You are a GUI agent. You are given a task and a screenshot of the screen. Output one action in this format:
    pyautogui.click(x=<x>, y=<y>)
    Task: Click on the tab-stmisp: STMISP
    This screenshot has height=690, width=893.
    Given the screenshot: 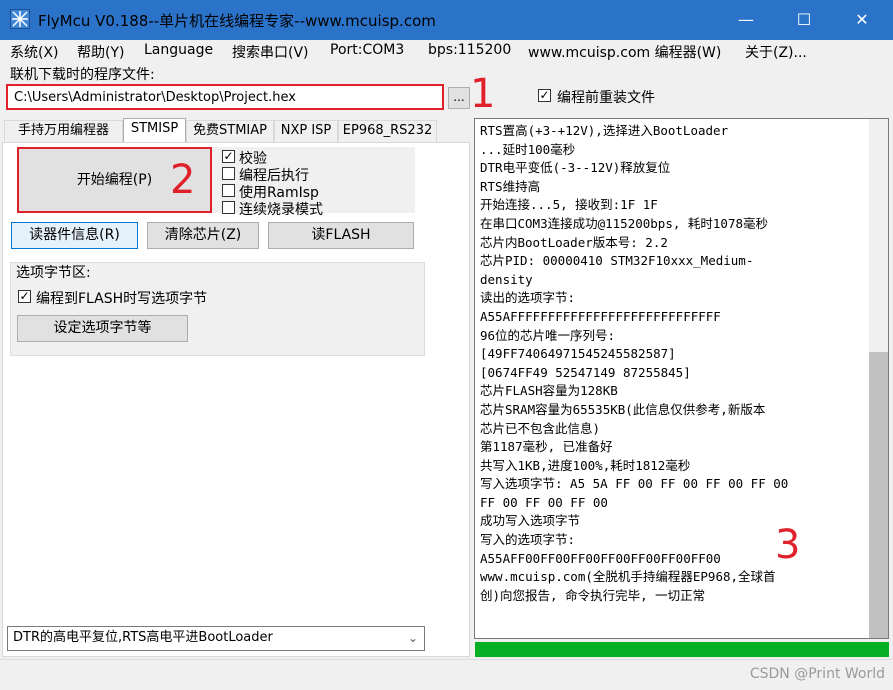 What is the action you would take?
    pyautogui.click(x=154, y=130)
    